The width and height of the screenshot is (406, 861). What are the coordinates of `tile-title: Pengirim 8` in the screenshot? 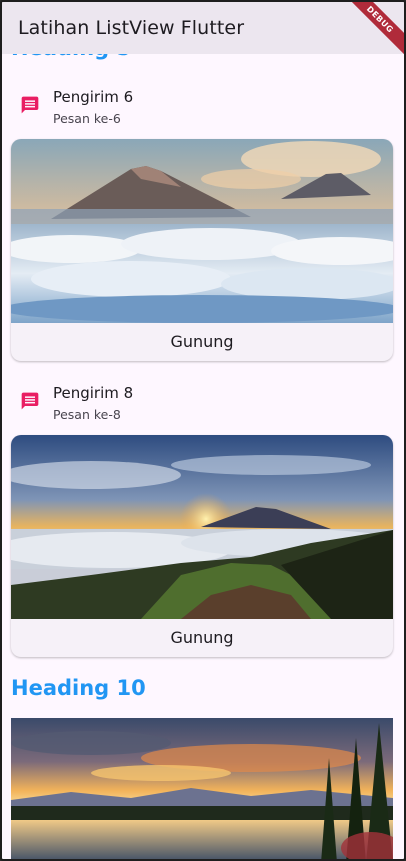 It's located at (93, 393).